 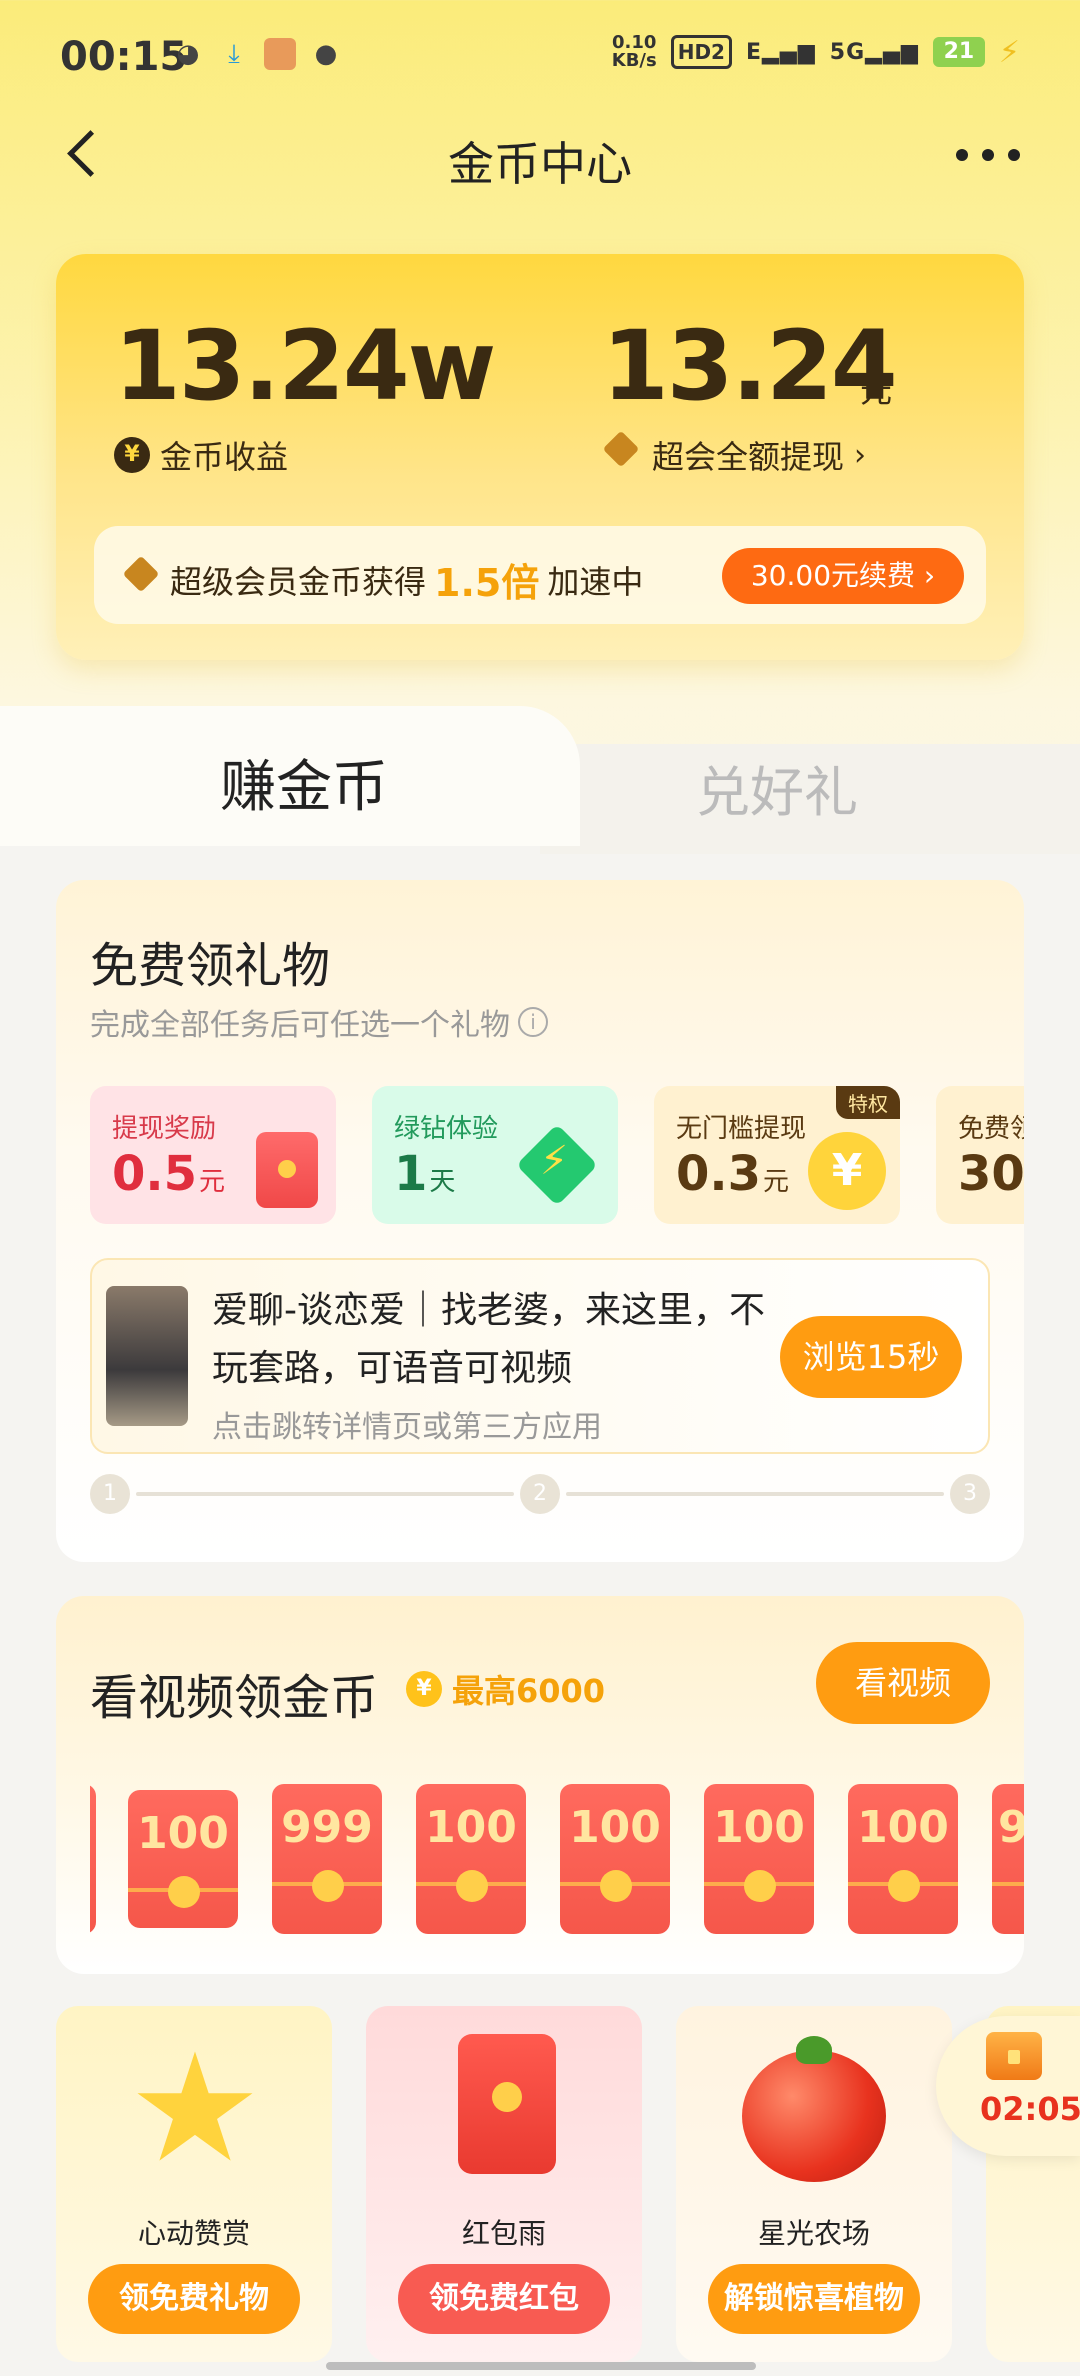 What do you see at coordinates (407, 1427) in the screenshot?
I see `ad-subtitle: 点击跳转详情页或第三方应用` at bounding box center [407, 1427].